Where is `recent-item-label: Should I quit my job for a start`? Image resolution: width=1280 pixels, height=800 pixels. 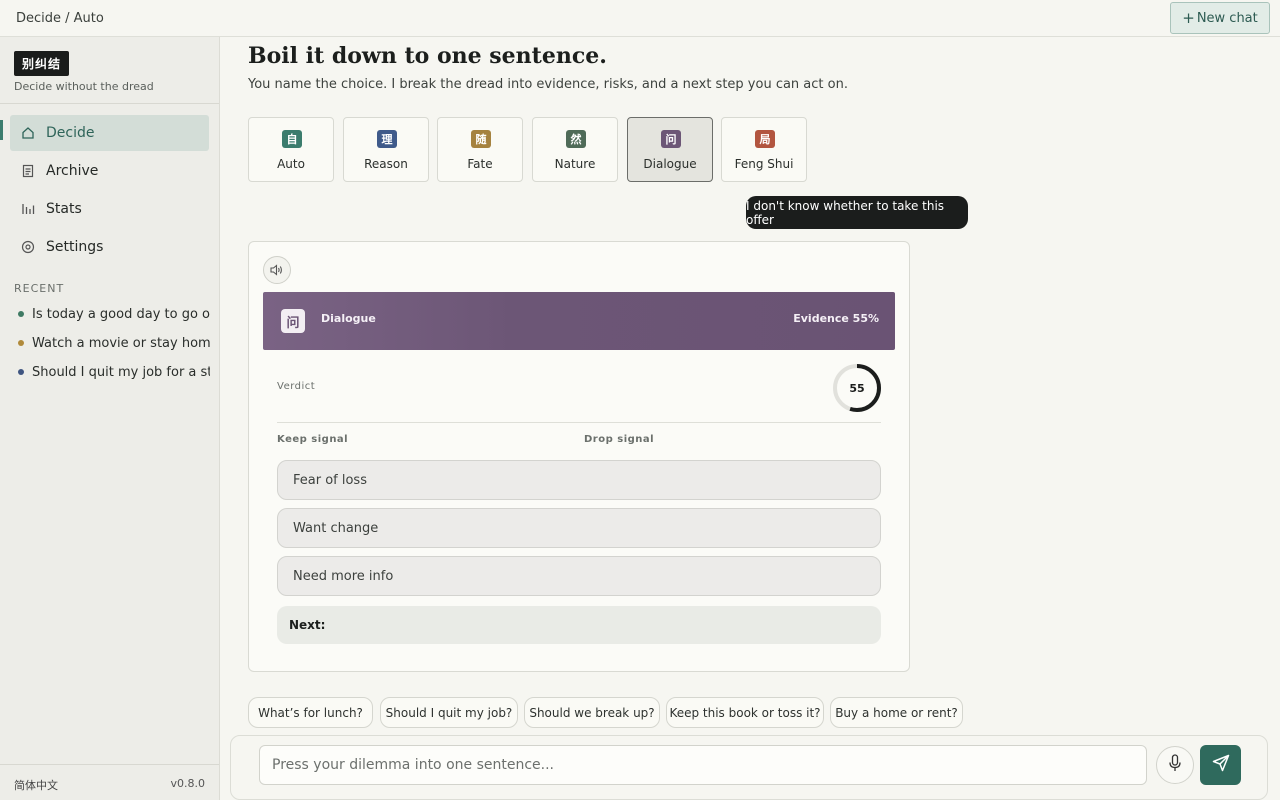
recent-item-label: Should I quit my job for a start is located at coordinates (121, 372).